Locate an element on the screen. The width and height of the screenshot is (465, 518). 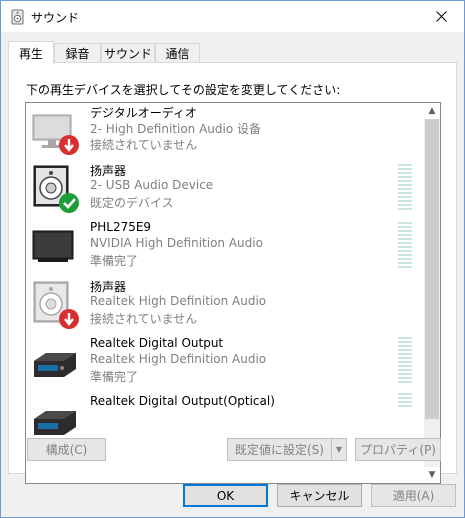
device-name: Realtek Digital Output is located at coordinates (157, 343).